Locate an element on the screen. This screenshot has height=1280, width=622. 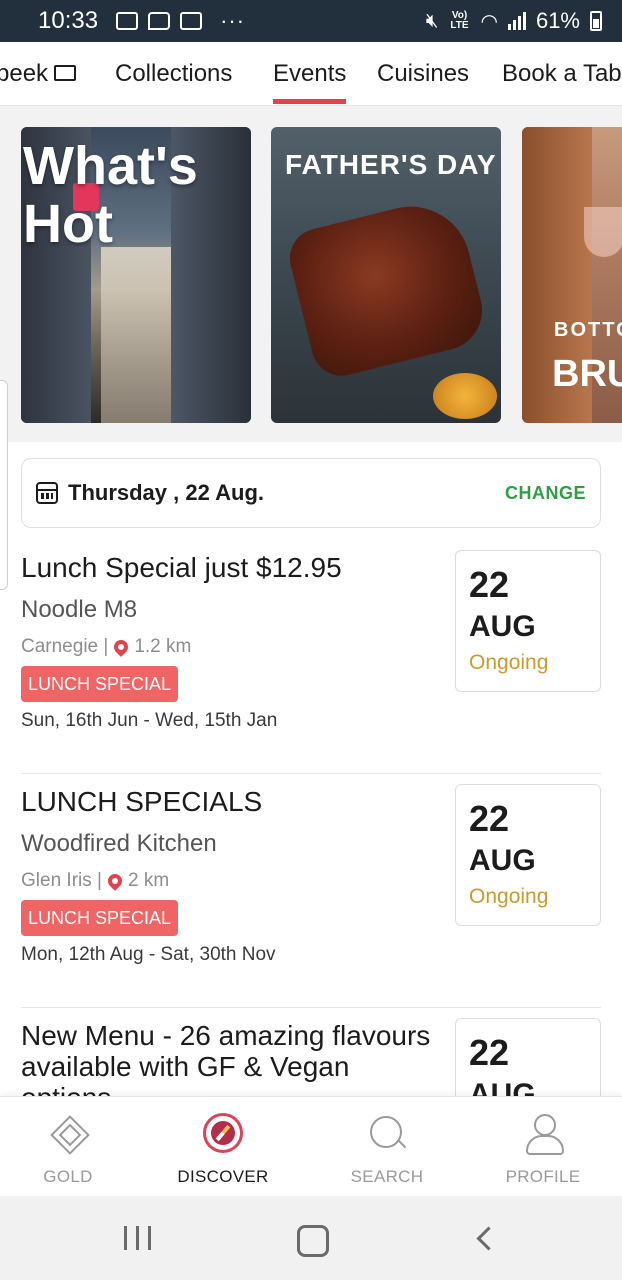
ribs-image is located at coordinates (387, 288).